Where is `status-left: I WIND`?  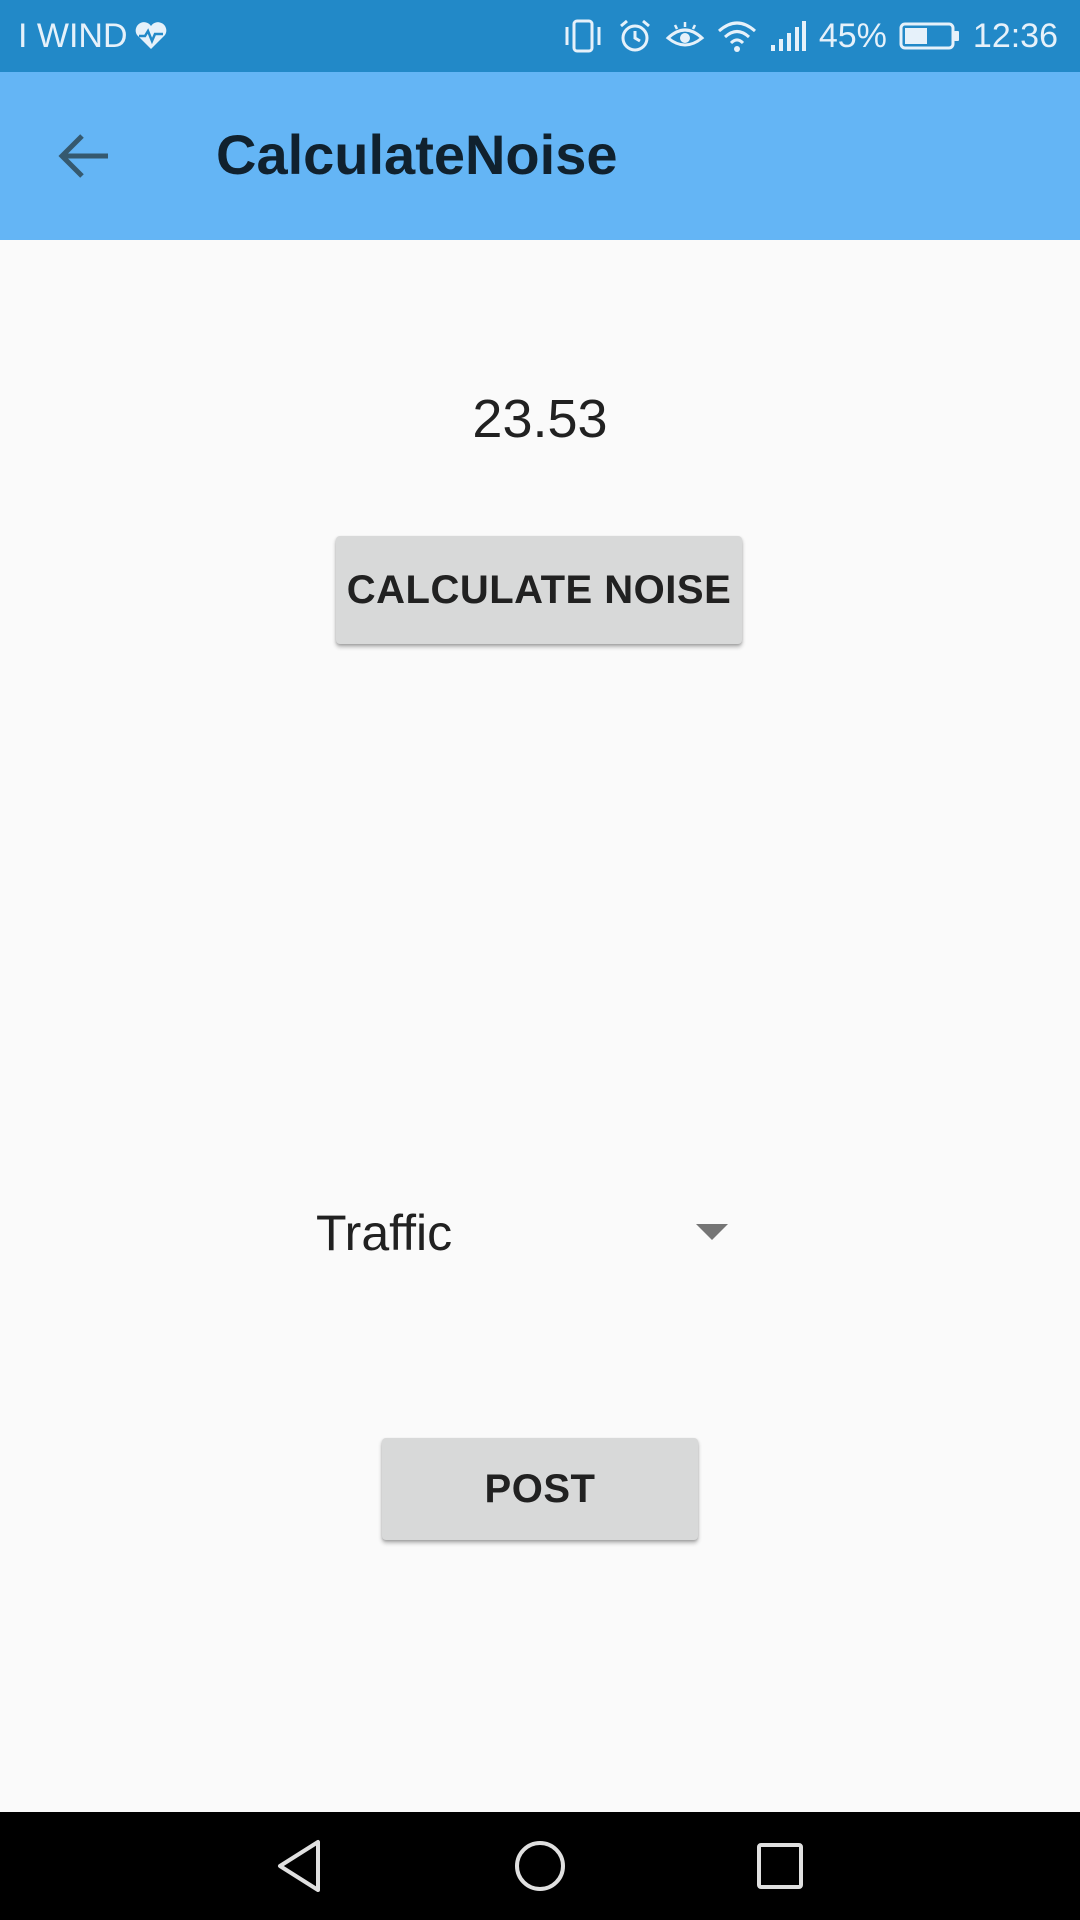 status-left: I WIND is located at coordinates (93, 36).